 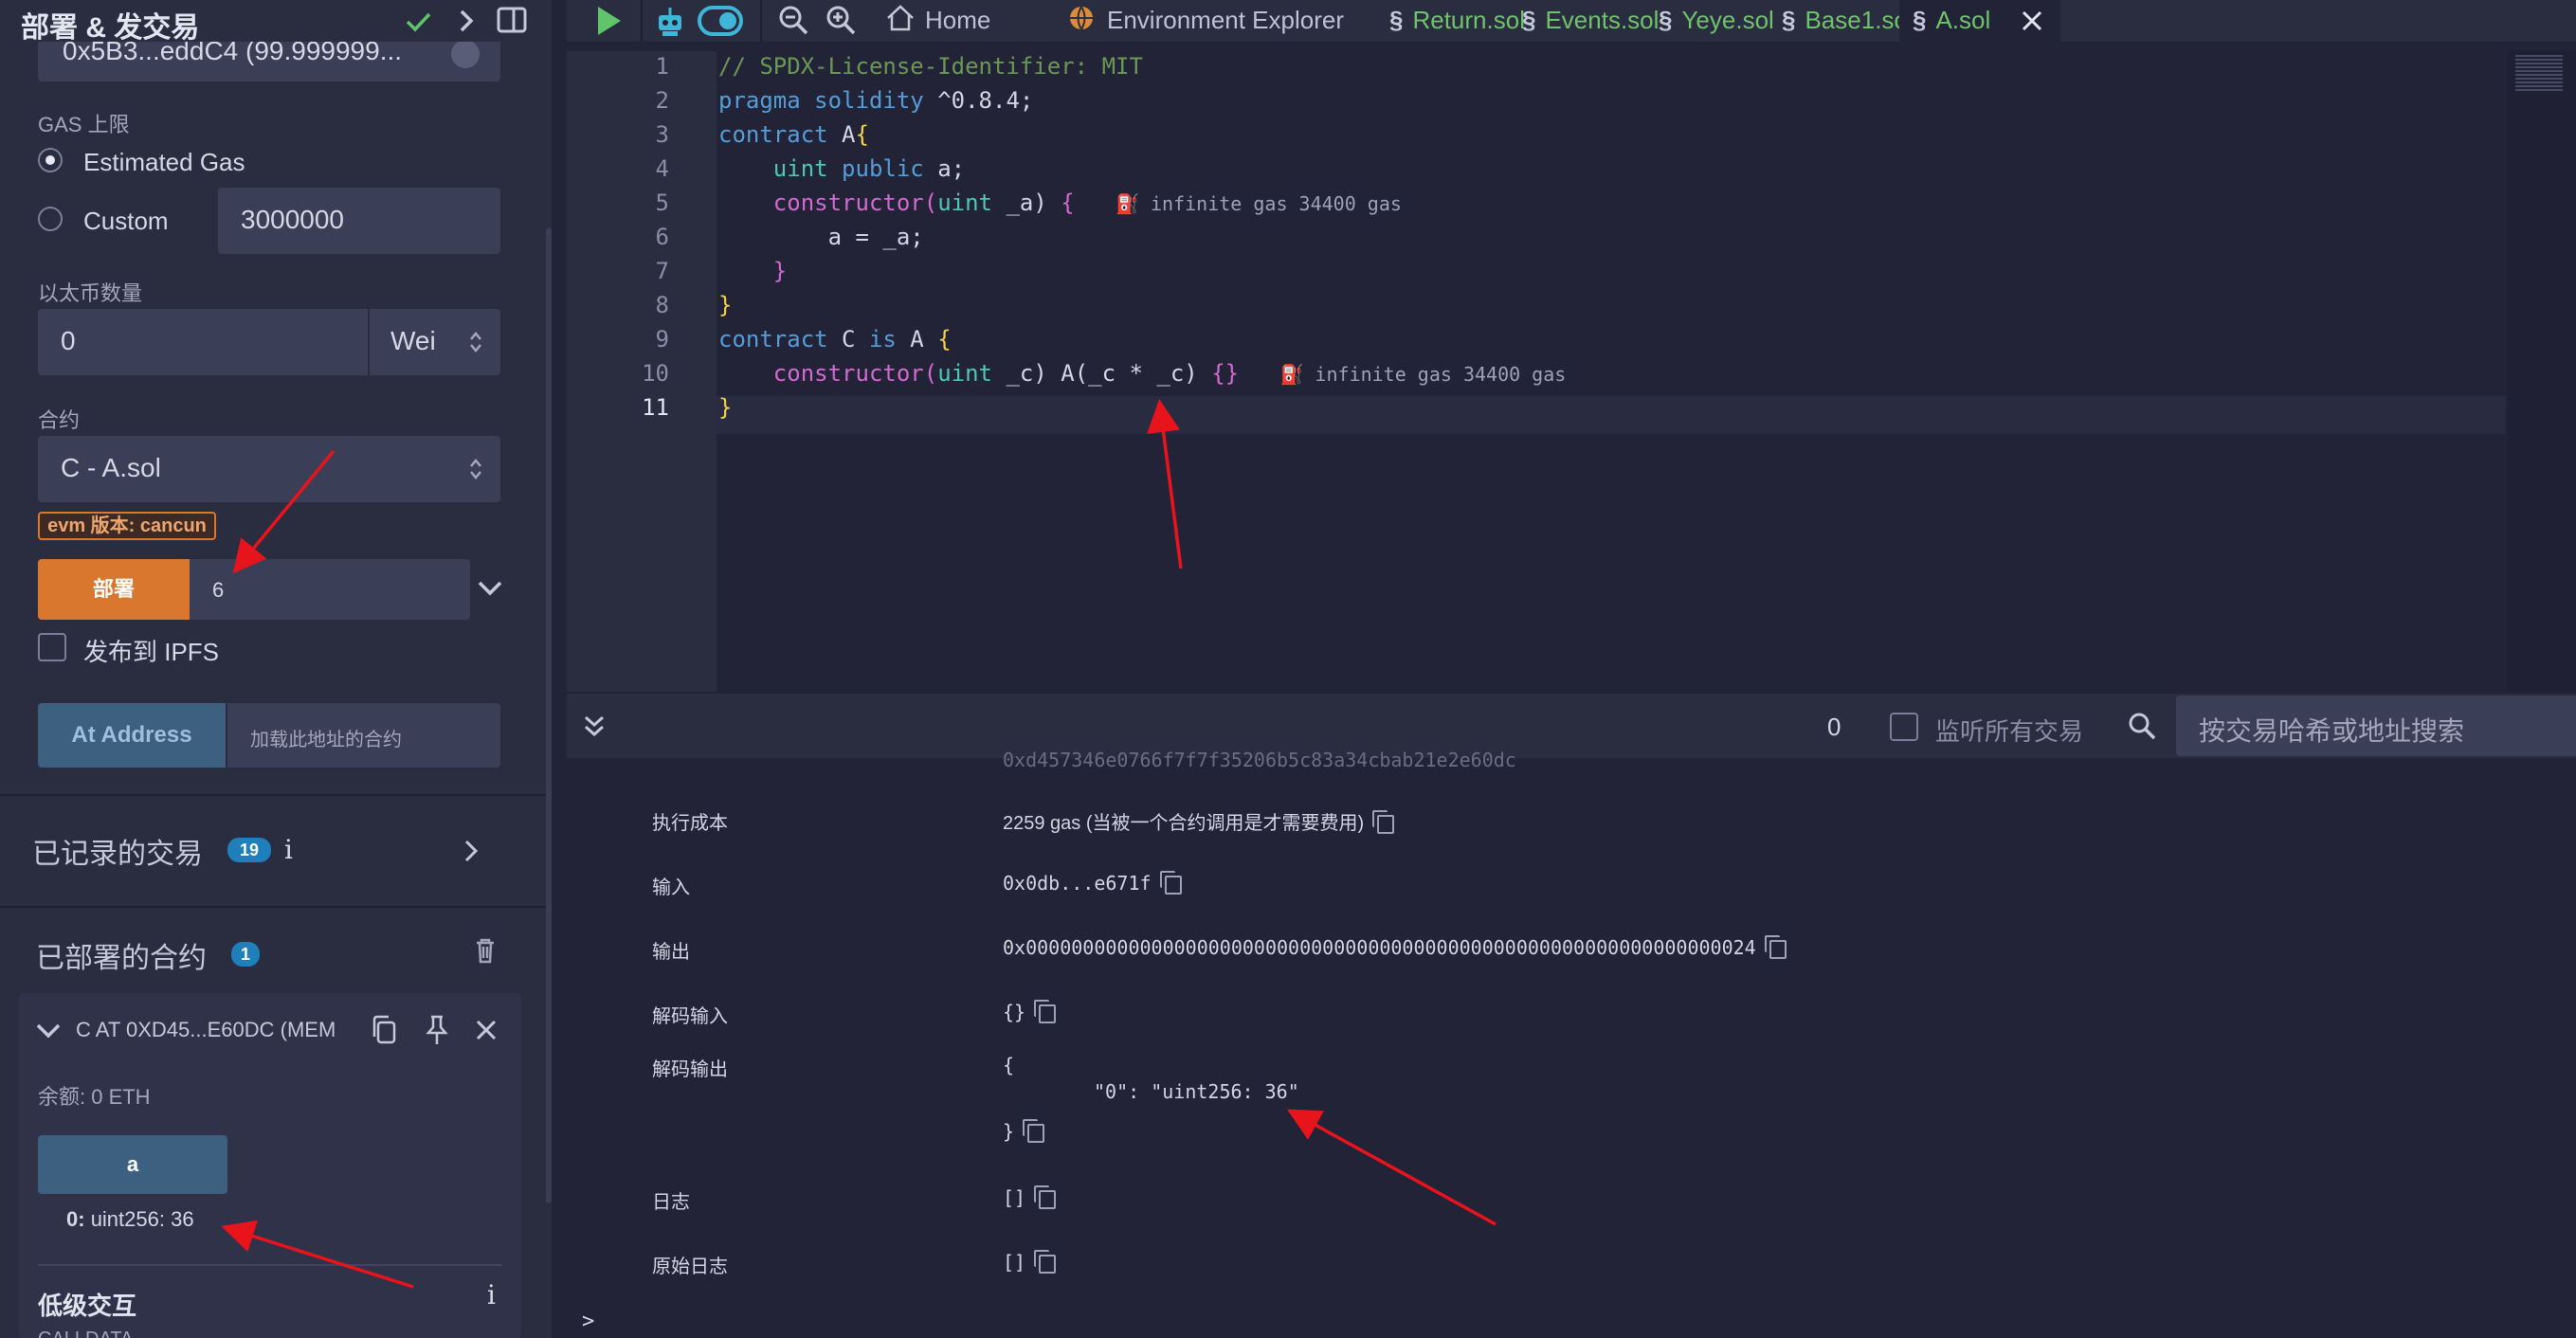 What do you see at coordinates (2376, 726) in the screenshot?
I see `tx-search-input: 按交易哈希或地址搜索` at bounding box center [2376, 726].